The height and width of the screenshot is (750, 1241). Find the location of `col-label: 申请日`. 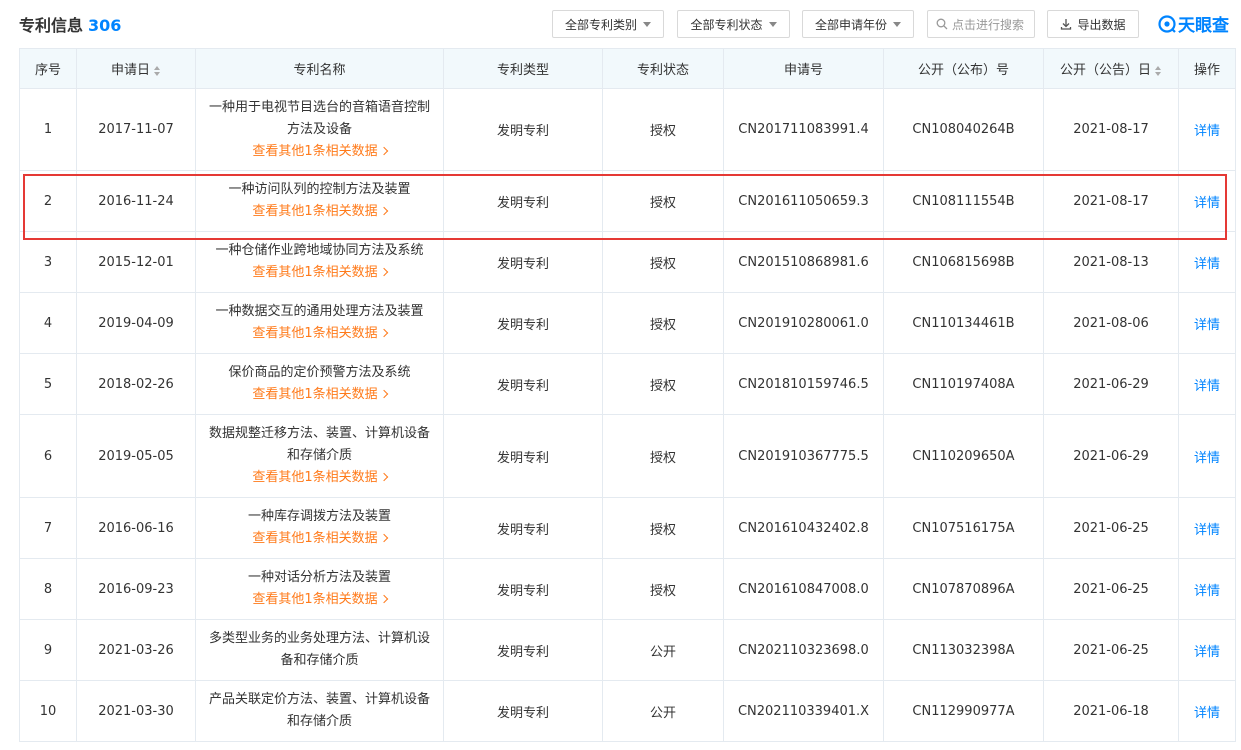

col-label: 申请日 is located at coordinates (130, 70).